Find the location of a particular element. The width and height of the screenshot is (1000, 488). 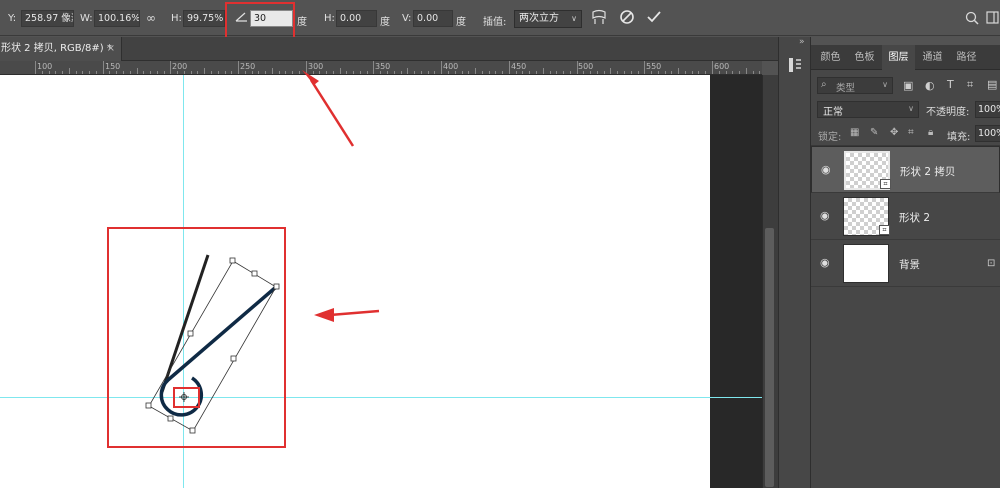

commit-transform-icon is located at coordinates (654, 19).